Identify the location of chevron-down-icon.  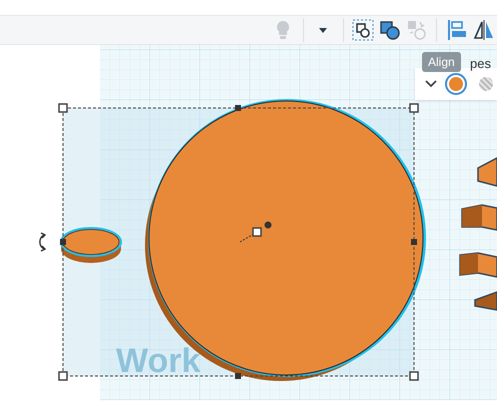
(431, 84).